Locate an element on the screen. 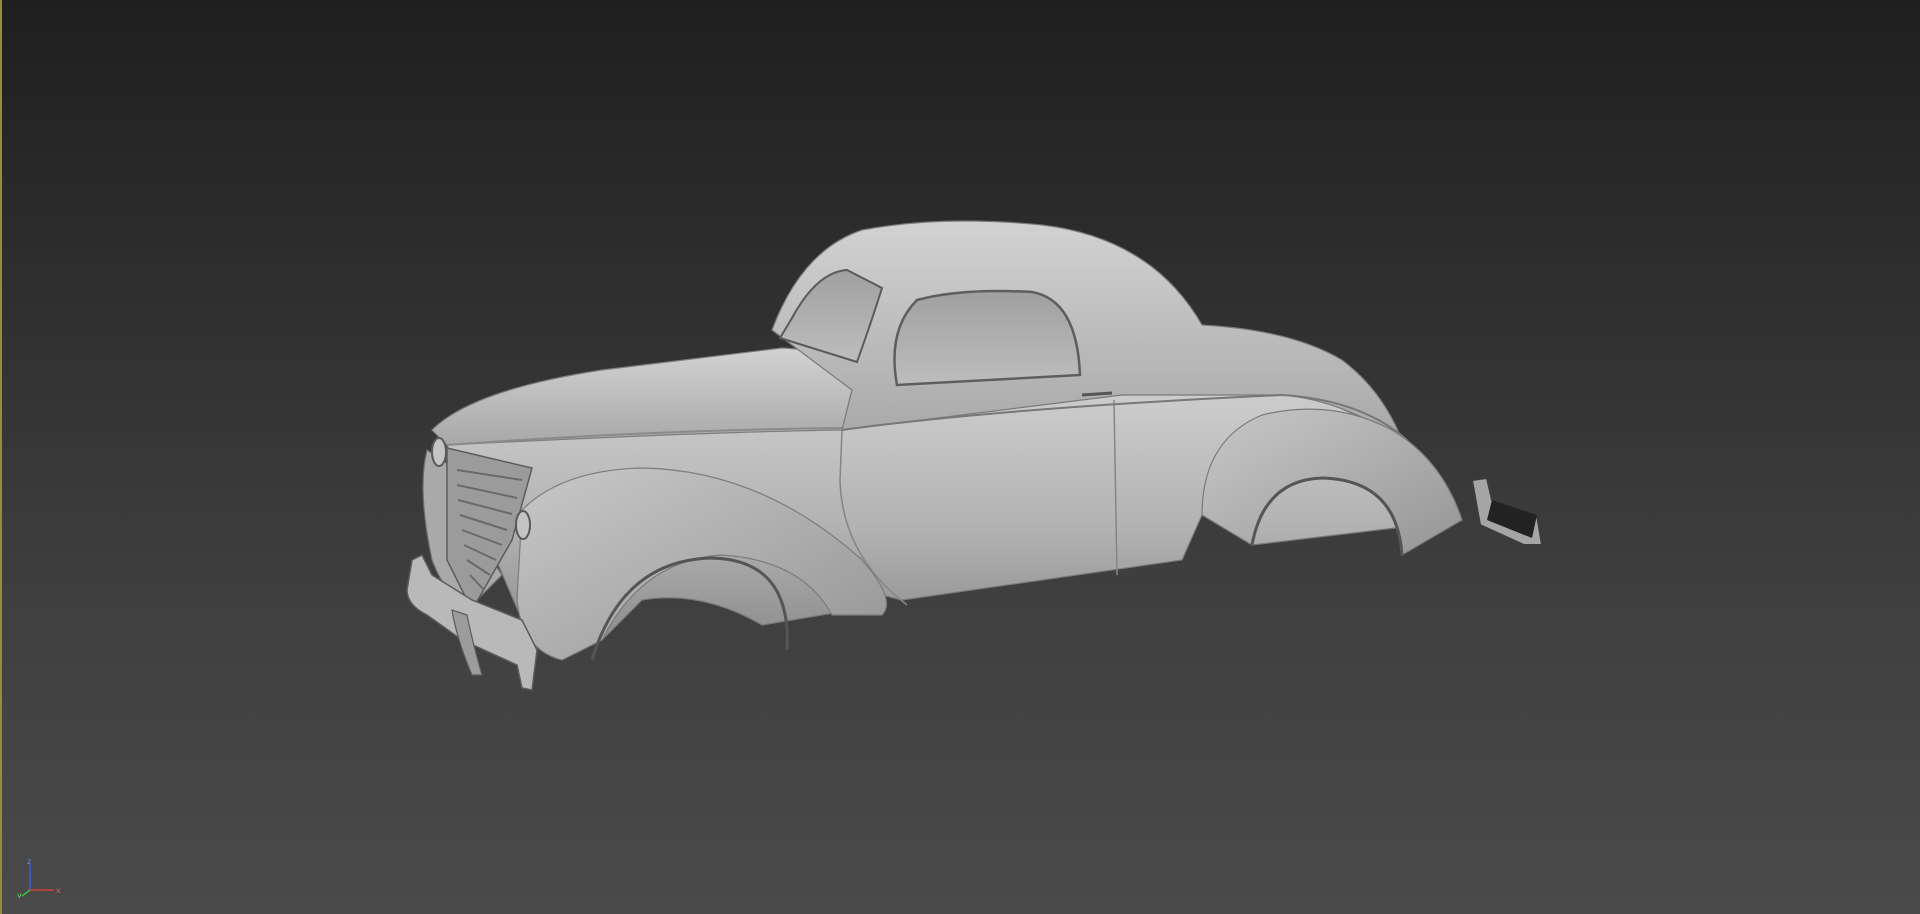 This screenshot has width=1920, height=914. headlight-left is located at coordinates (439, 452).